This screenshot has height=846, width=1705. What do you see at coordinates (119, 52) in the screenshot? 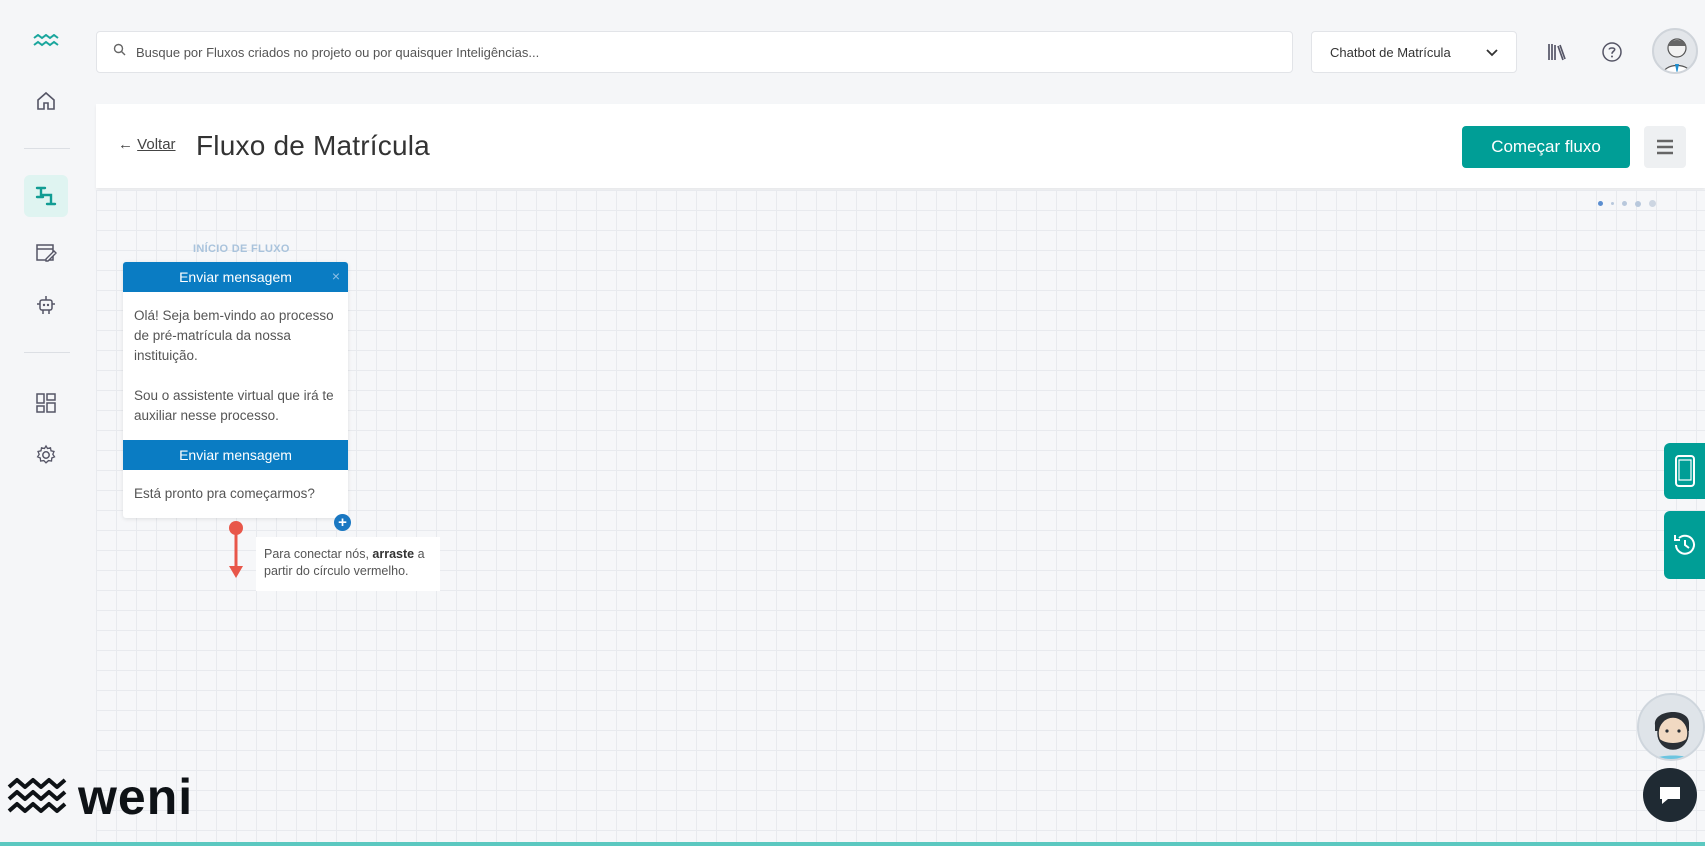
I see `search-icon` at bounding box center [119, 52].